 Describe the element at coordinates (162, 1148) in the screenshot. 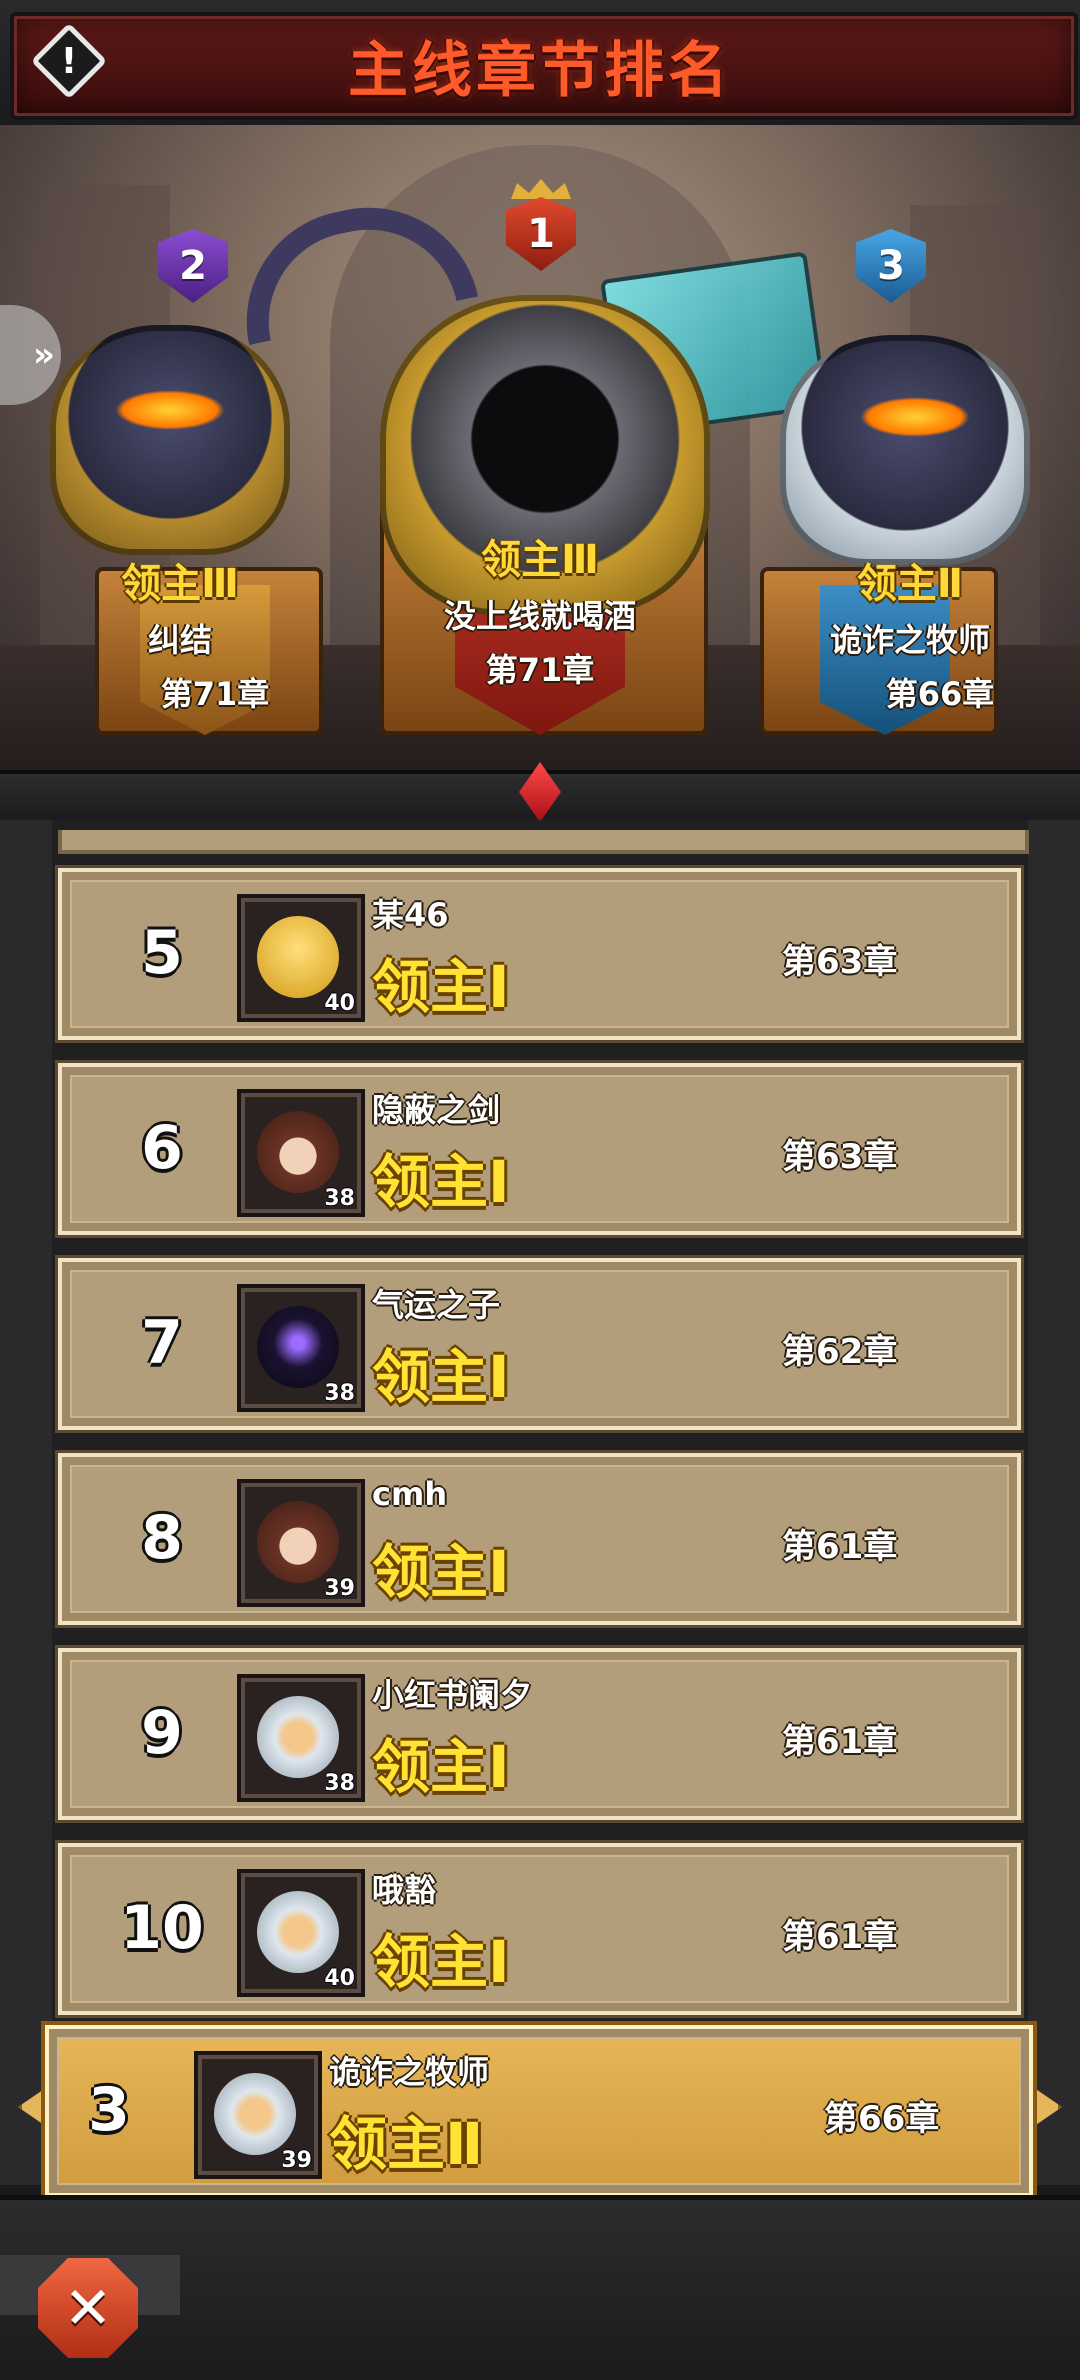

I see `rank-number: 6` at that location.